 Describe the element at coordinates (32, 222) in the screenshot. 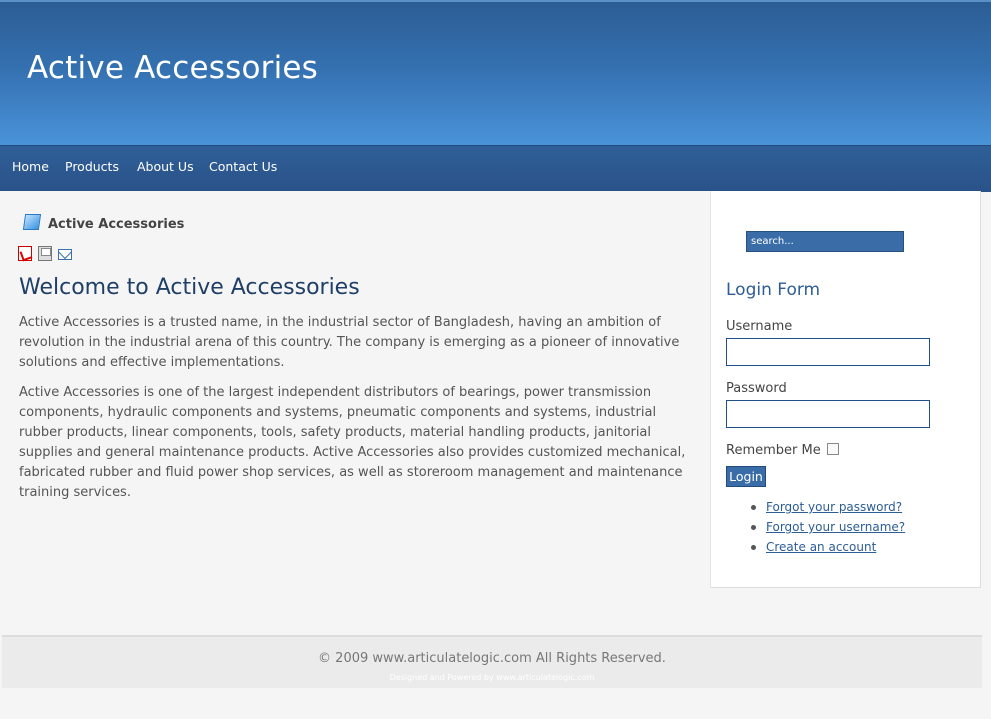

I see `document-icon` at that location.